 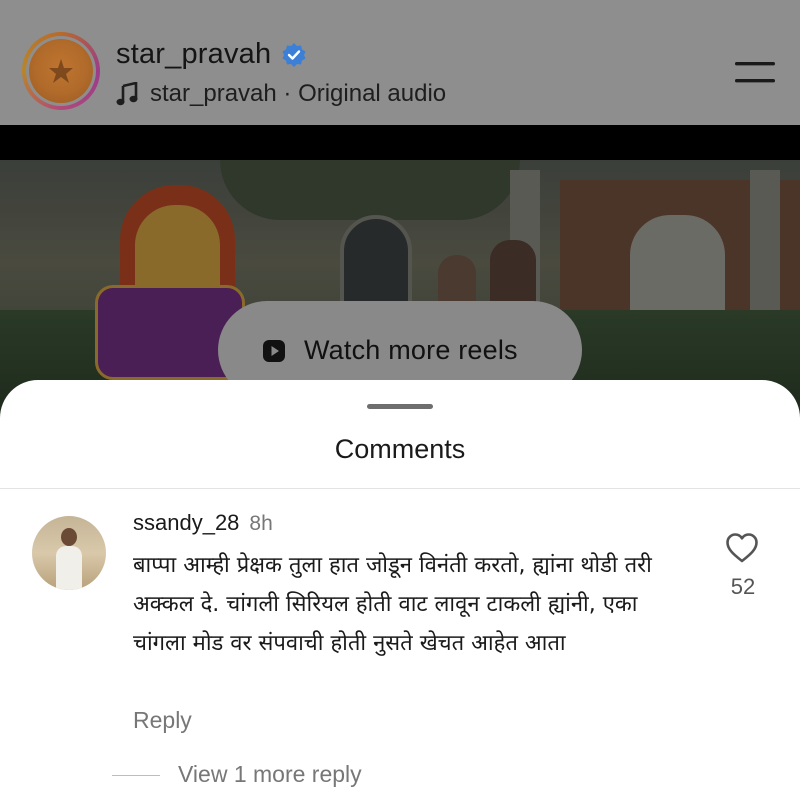 What do you see at coordinates (743, 586) in the screenshot?
I see `like-count: 52` at bounding box center [743, 586].